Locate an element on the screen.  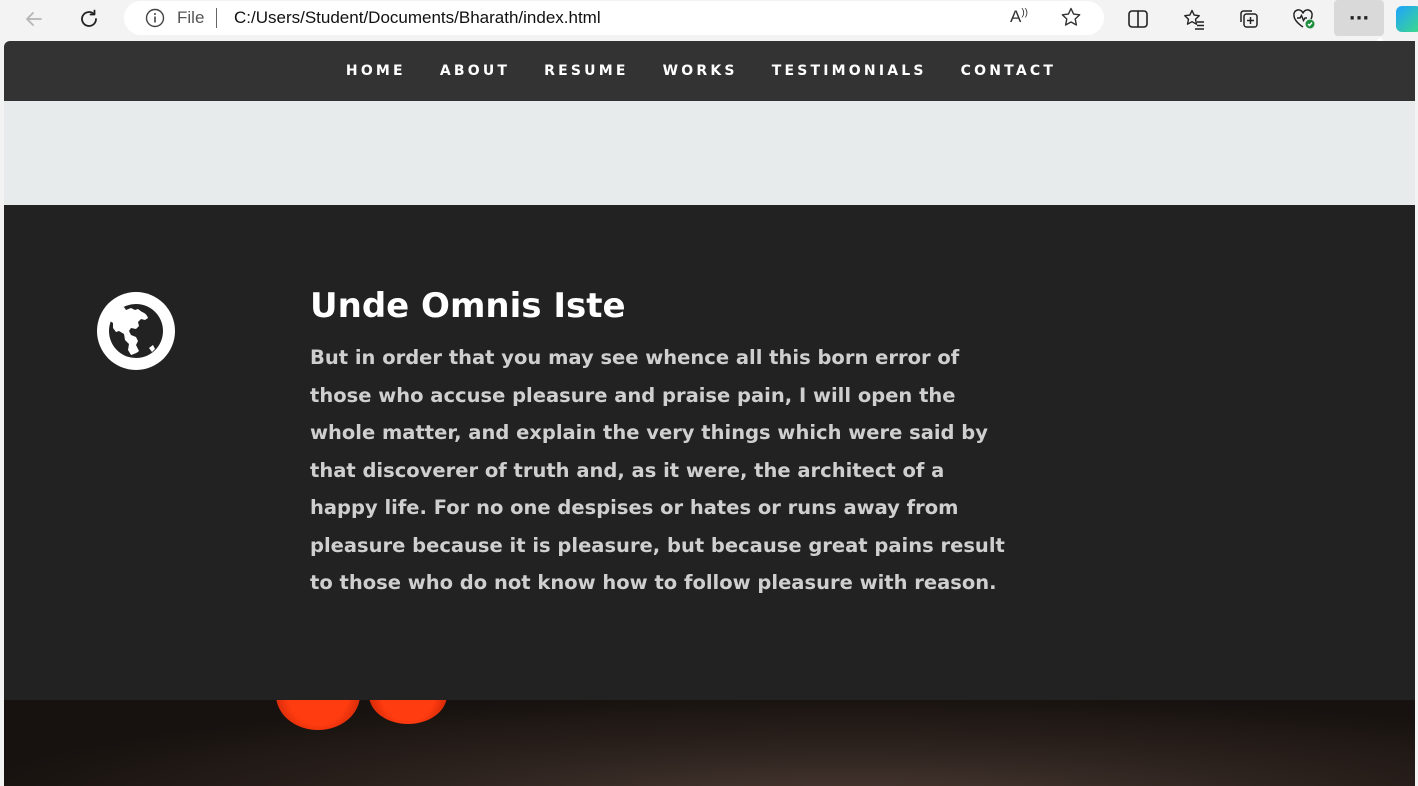
collections-icon is located at coordinates (1249, 19).